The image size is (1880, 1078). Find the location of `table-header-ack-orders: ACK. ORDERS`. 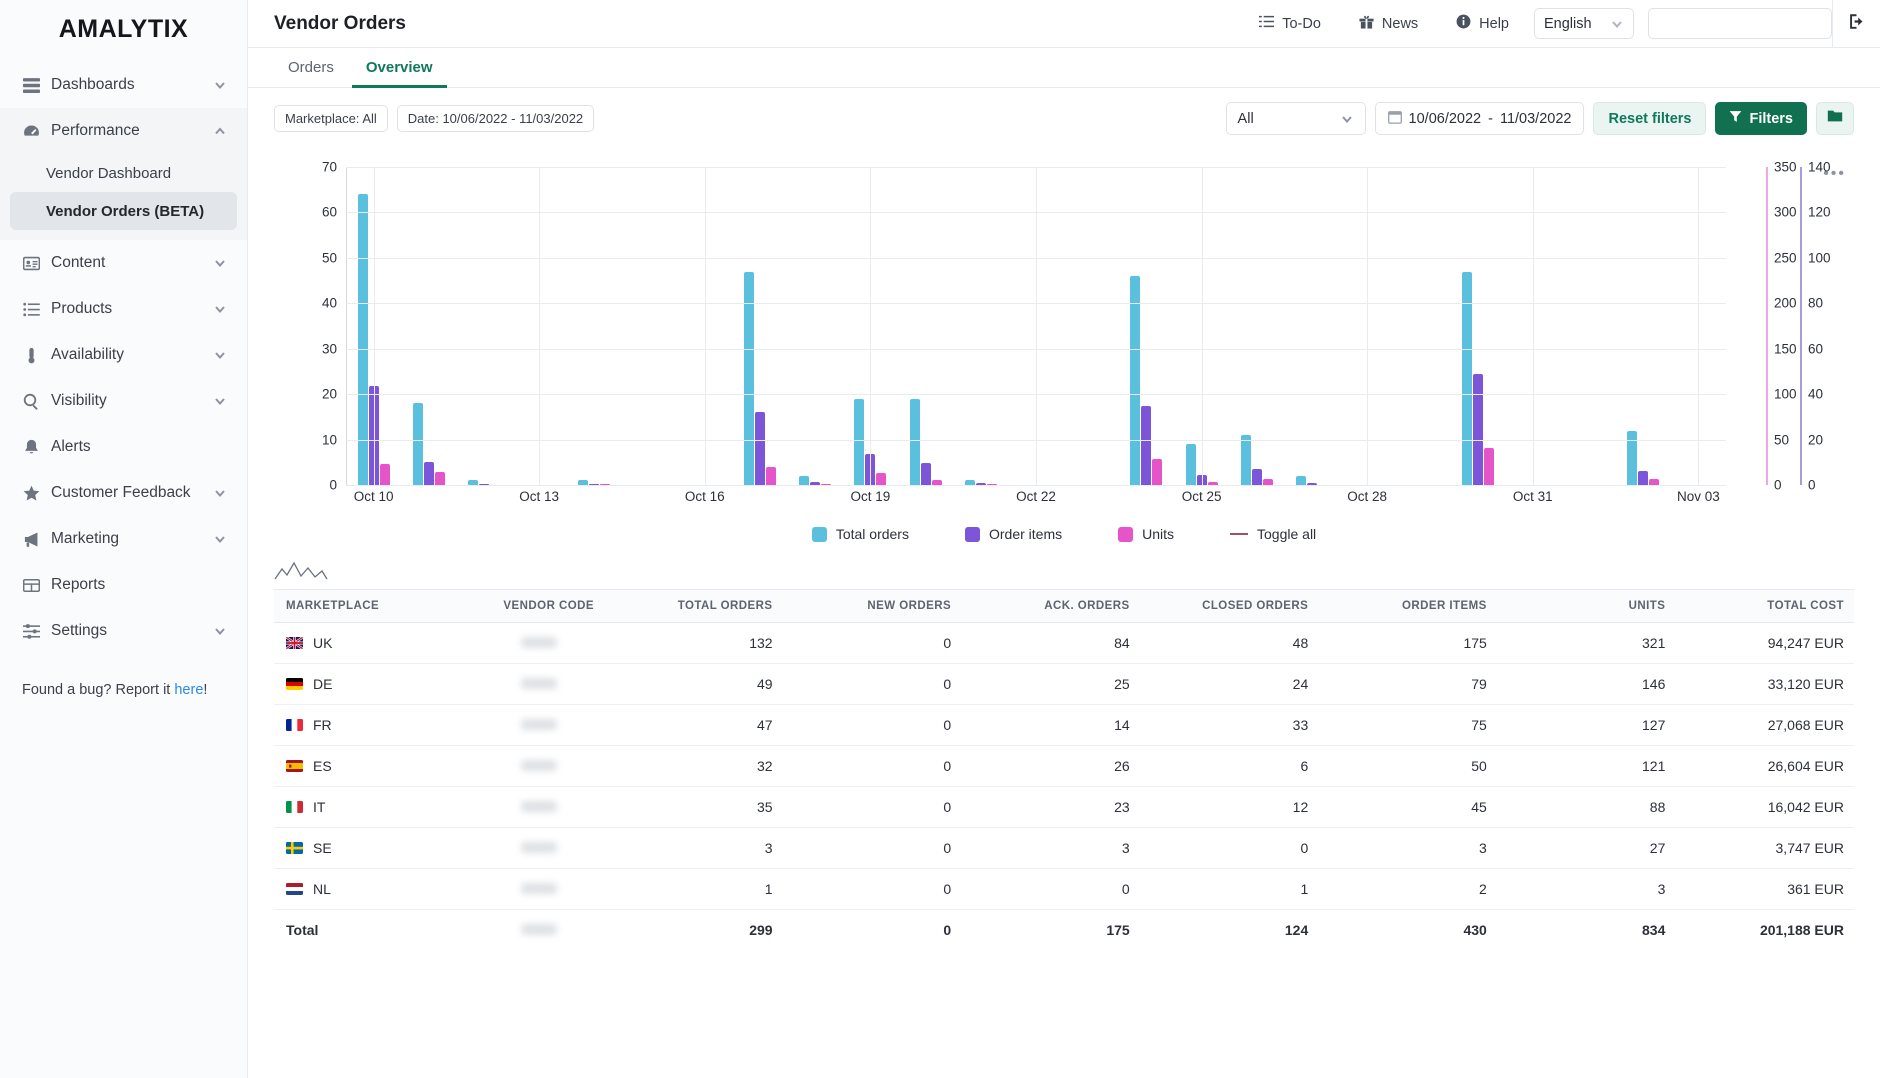

table-header-ack-orders: ACK. ORDERS is located at coordinates (1050, 606).